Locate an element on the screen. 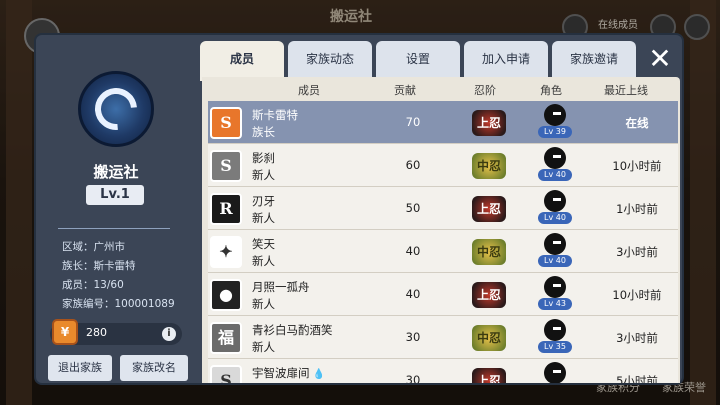 The height and width of the screenshot is (405, 720). member-name: 宇智波扉间 💧 is located at coordinates (289, 373).